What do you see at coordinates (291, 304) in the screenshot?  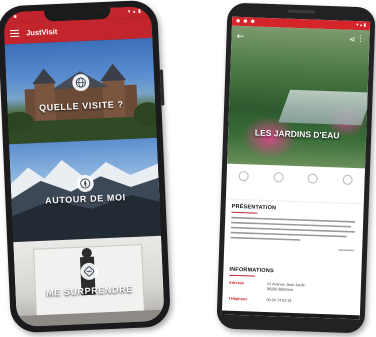 I see `info-row-phone: Téléphone 00 00 74 03 61` at bounding box center [291, 304].